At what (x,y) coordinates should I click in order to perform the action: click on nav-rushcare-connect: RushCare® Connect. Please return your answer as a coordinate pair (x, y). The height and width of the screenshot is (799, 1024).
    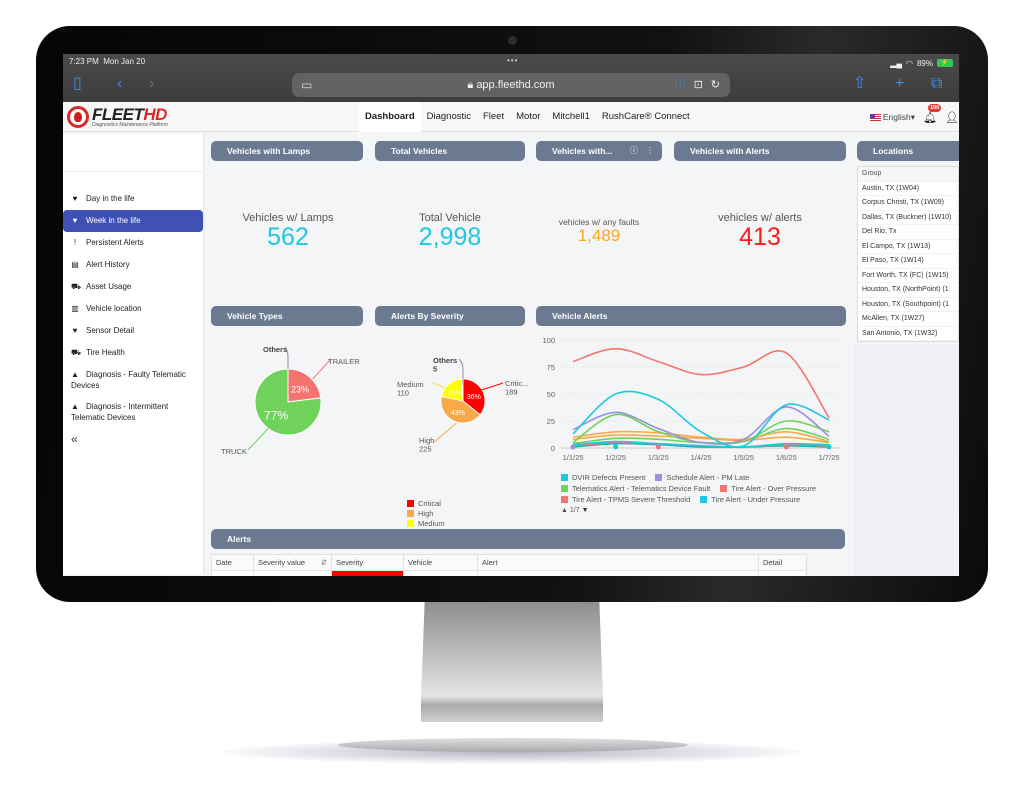
    Looking at the image, I should click on (646, 117).